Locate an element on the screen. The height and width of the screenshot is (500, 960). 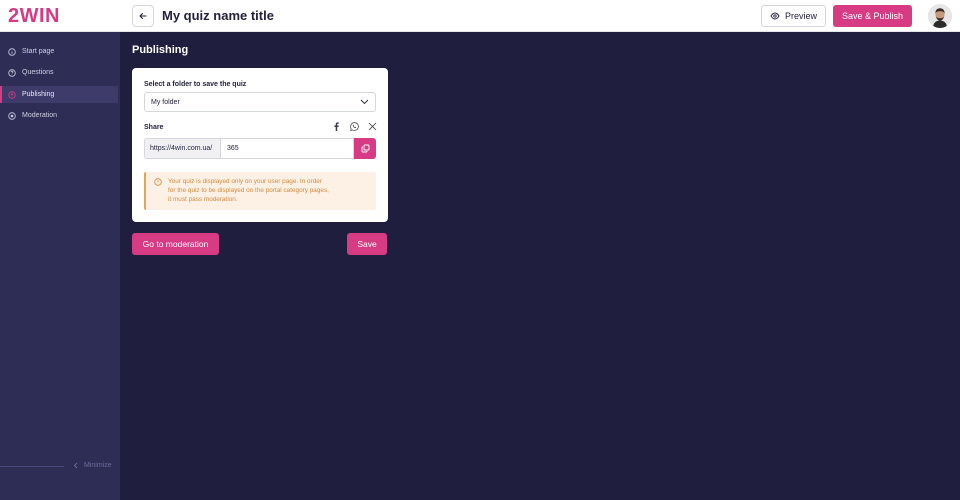
sidebar-item-moderation: Moderation is located at coordinates (59, 115).